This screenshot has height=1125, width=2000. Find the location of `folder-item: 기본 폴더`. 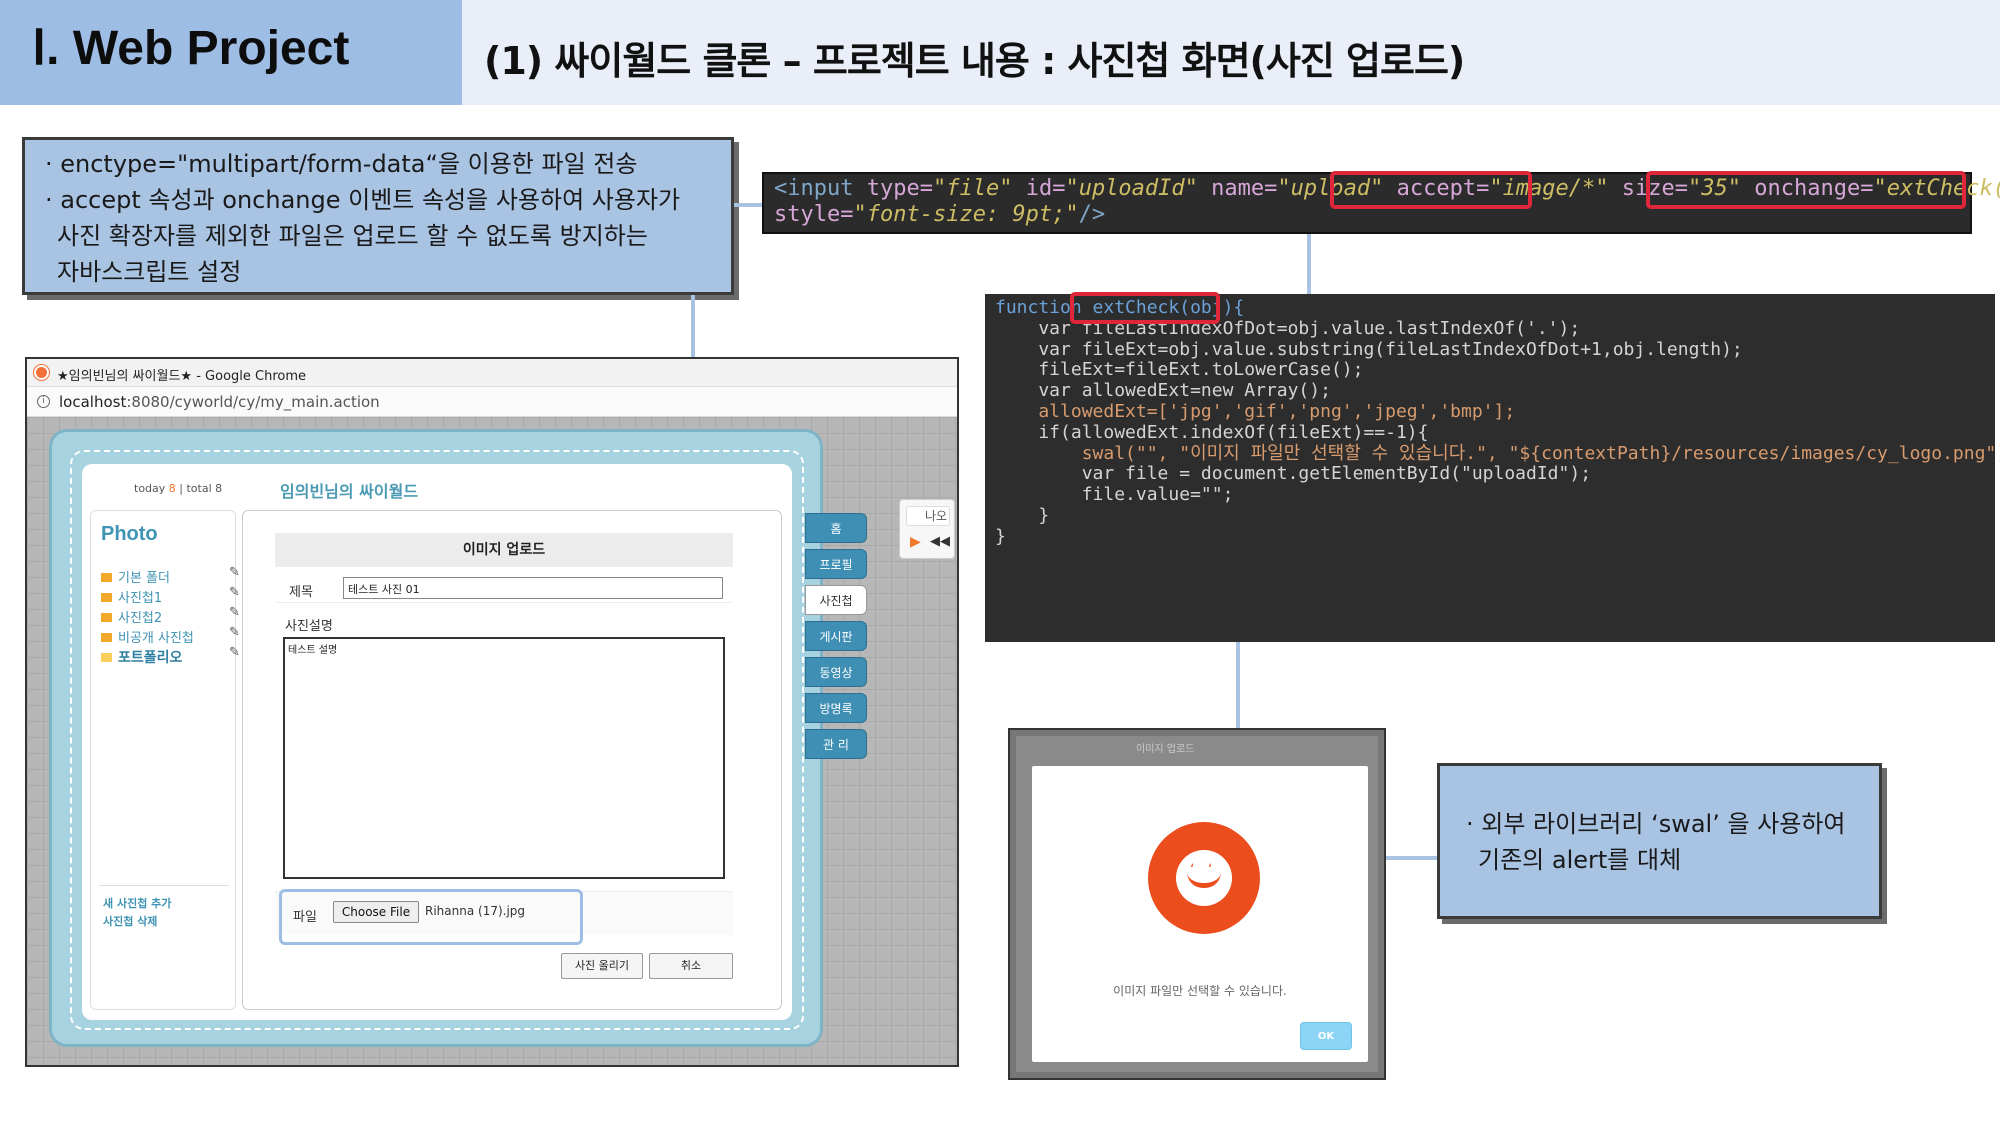

folder-item: 기본 폴더 is located at coordinates (135, 576).